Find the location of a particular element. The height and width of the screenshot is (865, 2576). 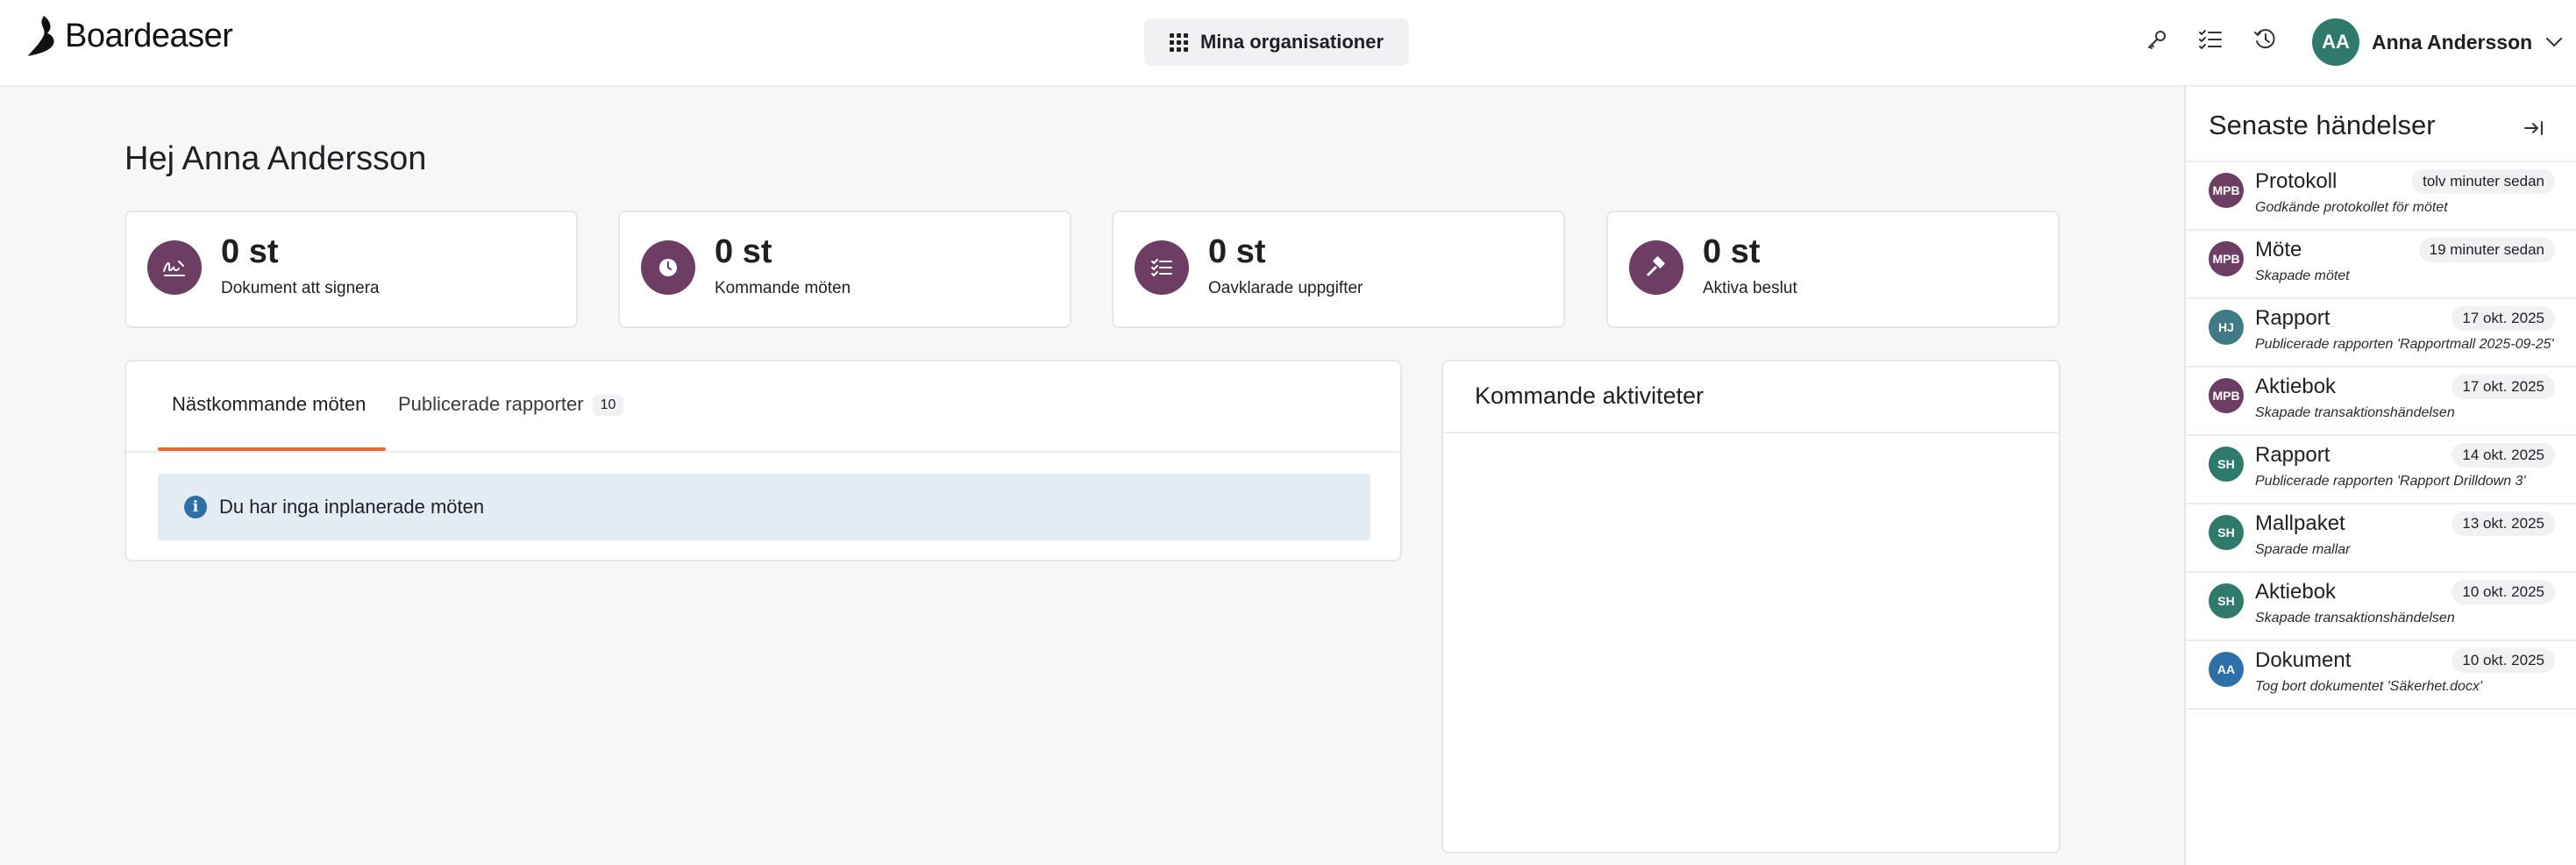

stat-label: Aktiva beslut is located at coordinates (1750, 288).